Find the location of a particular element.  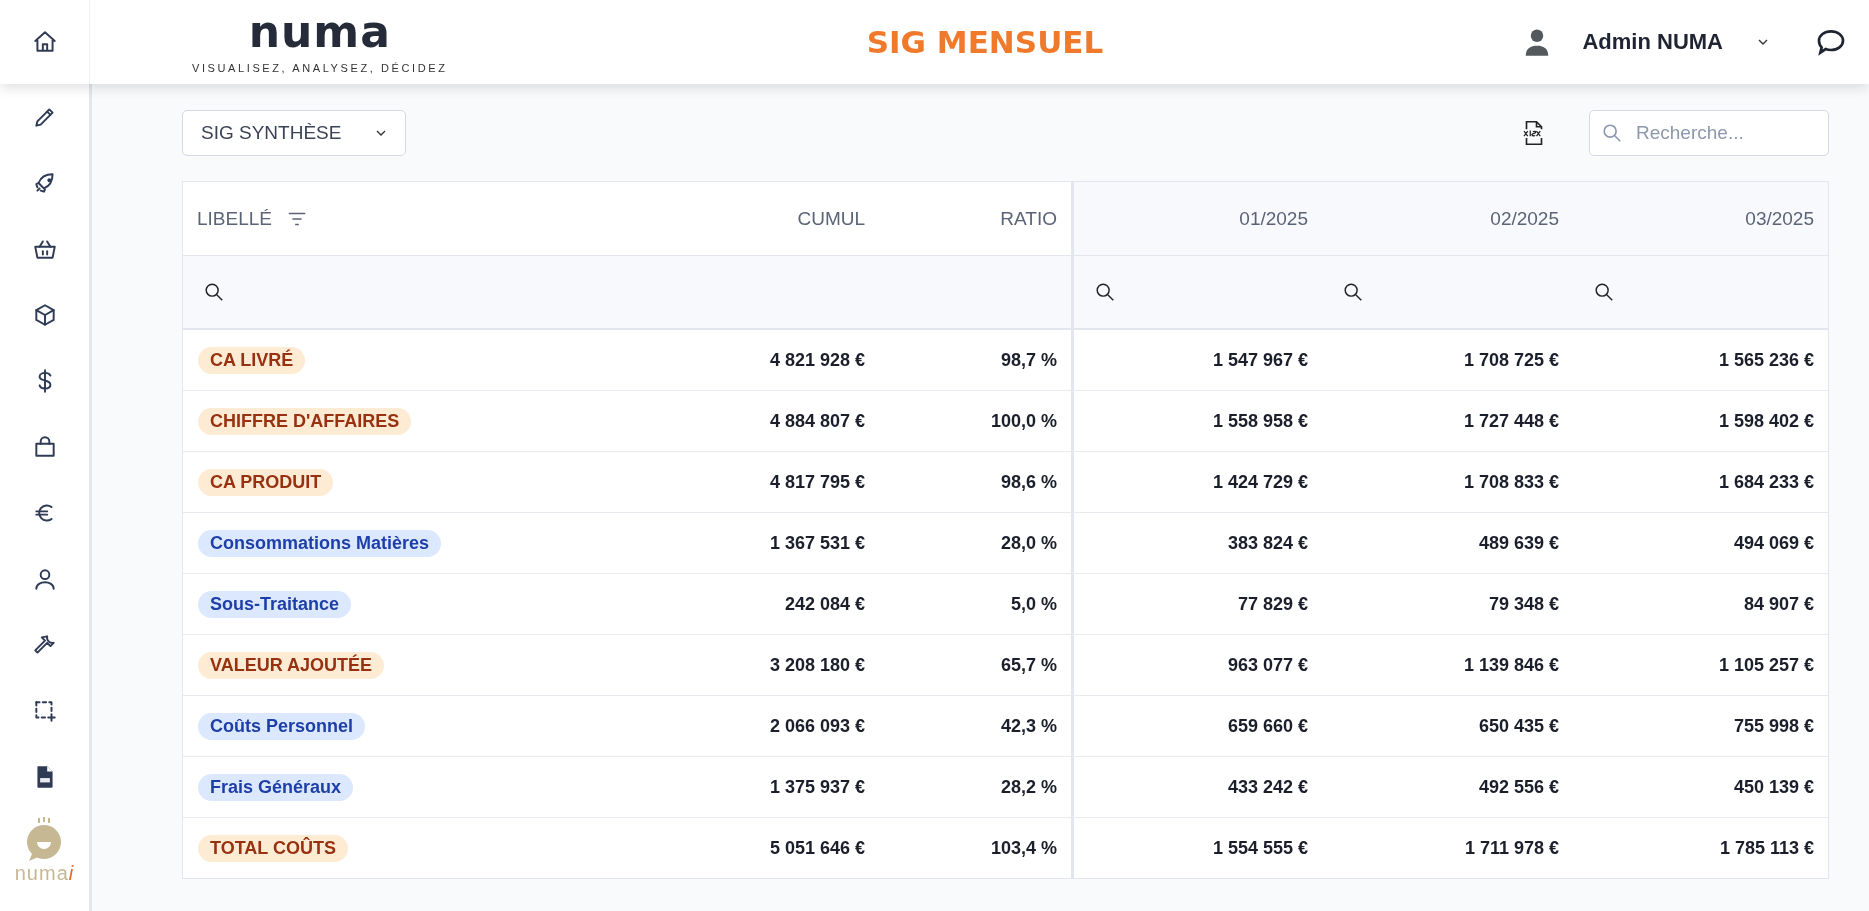

table-cell: 1 727 448 € is located at coordinates (1511, 421).